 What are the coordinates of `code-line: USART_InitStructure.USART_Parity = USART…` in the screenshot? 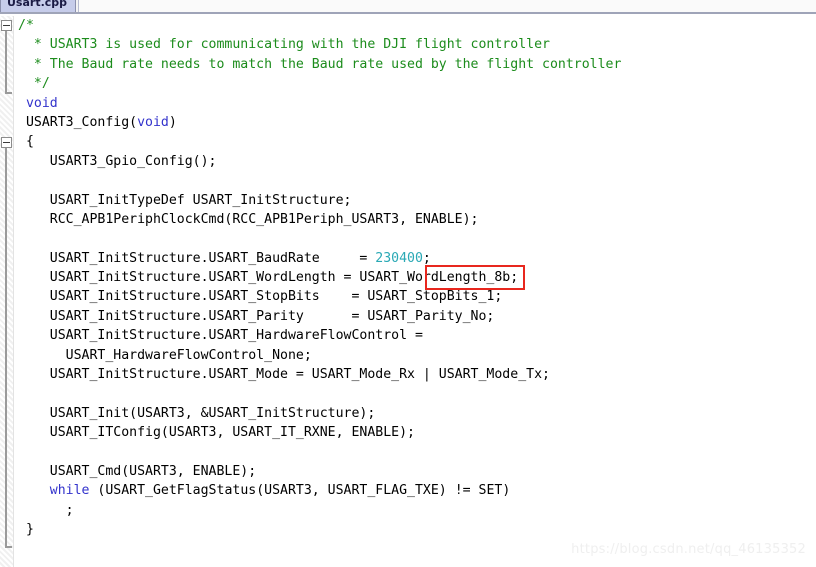 It's located at (415, 316).